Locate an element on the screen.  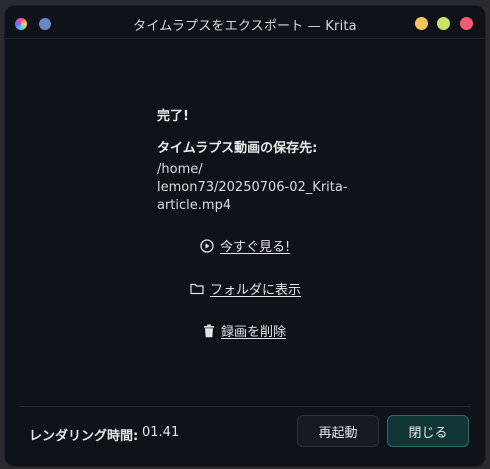
close-window-button is located at coordinates (466, 23).